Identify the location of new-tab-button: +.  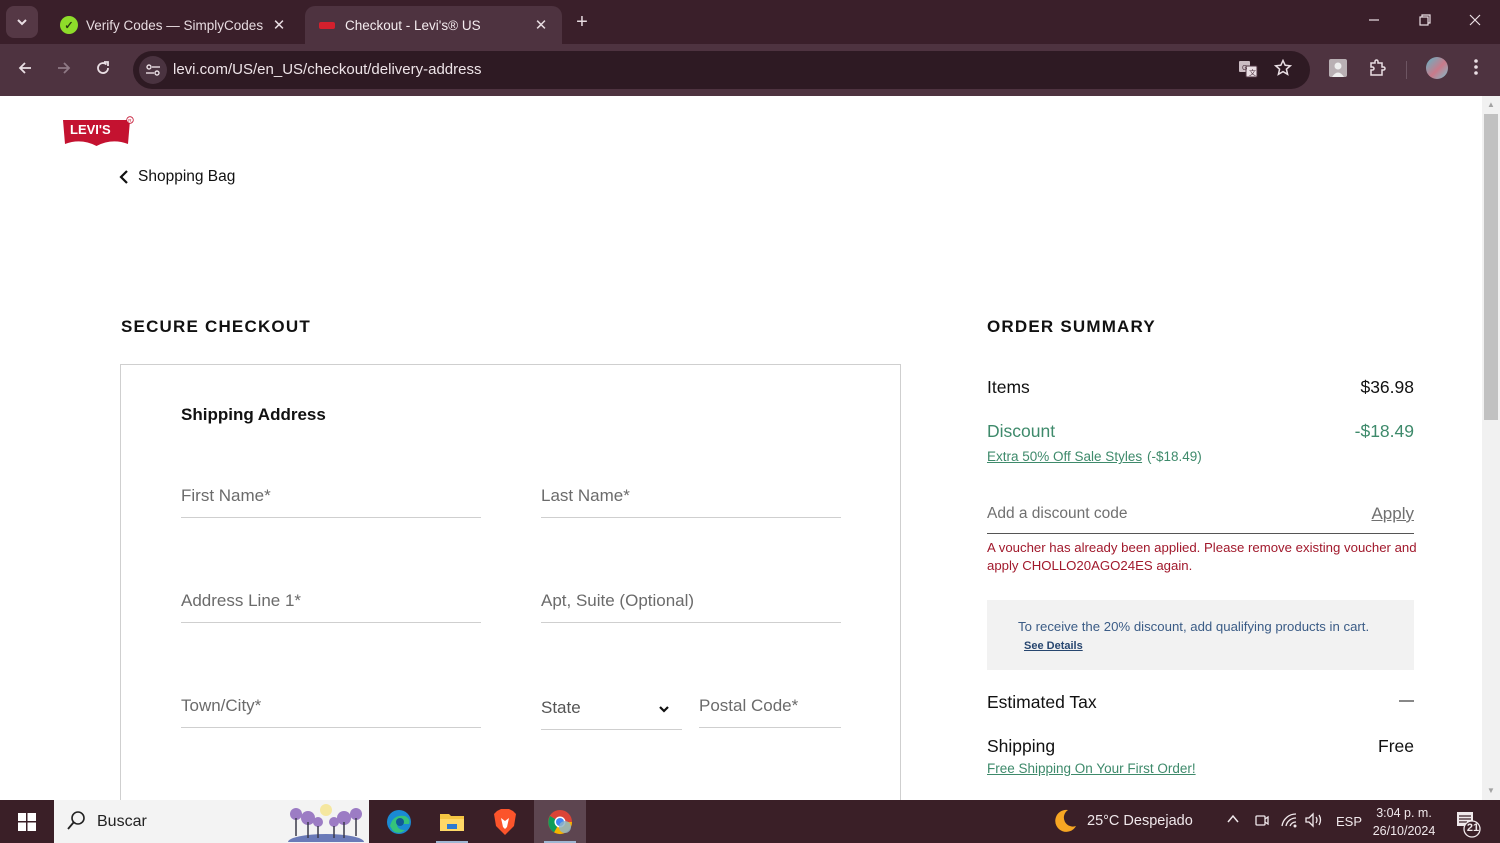
(582, 22).